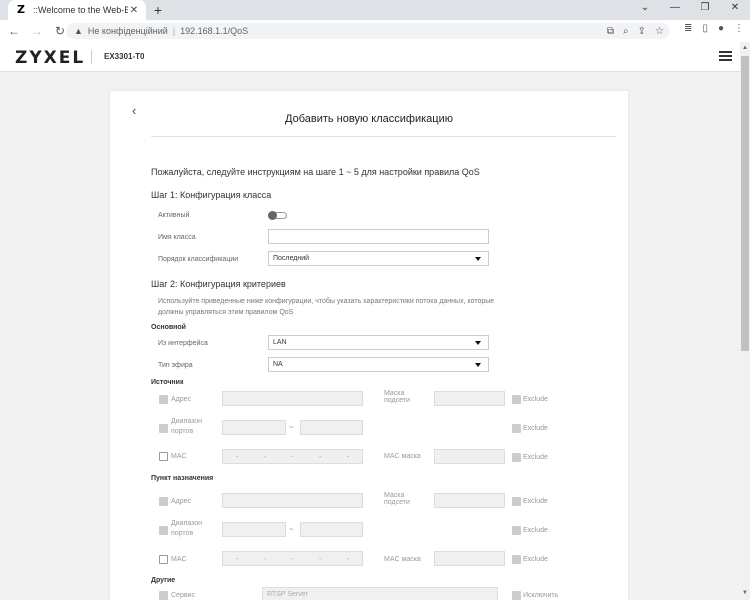 The width and height of the screenshot is (750, 600). Describe the element at coordinates (174, 215) in the screenshot. I see `active-label: Активный` at that location.